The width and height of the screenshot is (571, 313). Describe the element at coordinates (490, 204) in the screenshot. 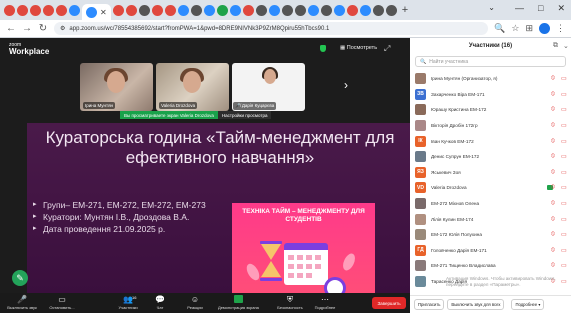

I see `participant-row: ЕМ-272 Міхнов Олена ⦸ ▭` at that location.